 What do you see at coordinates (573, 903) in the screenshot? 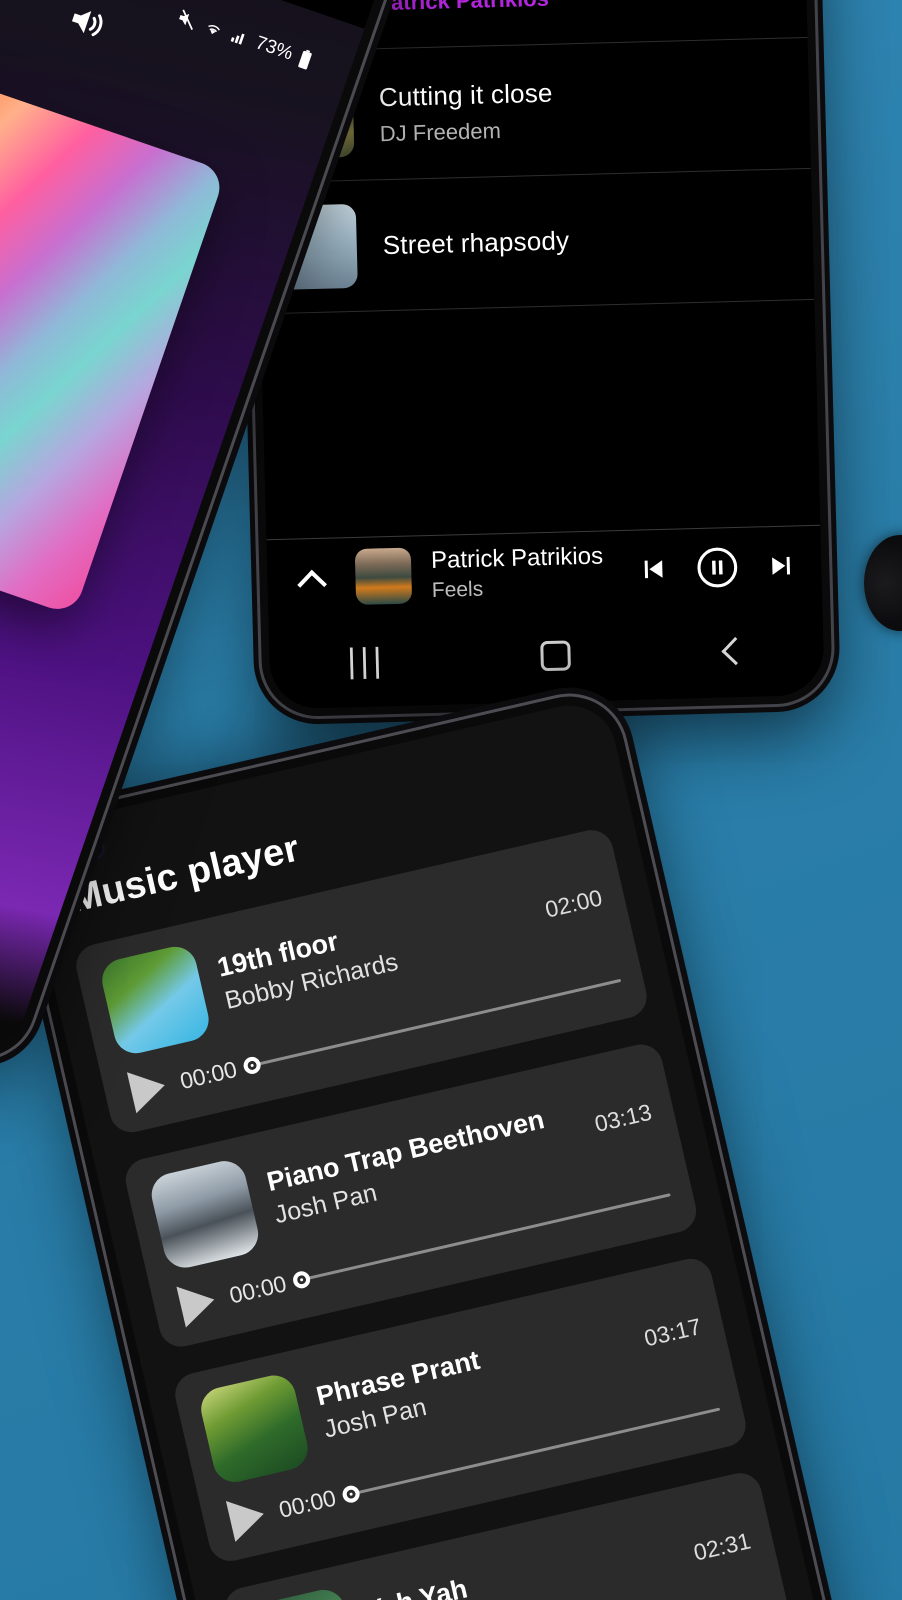
I see `card-duration: 02:00` at bounding box center [573, 903].